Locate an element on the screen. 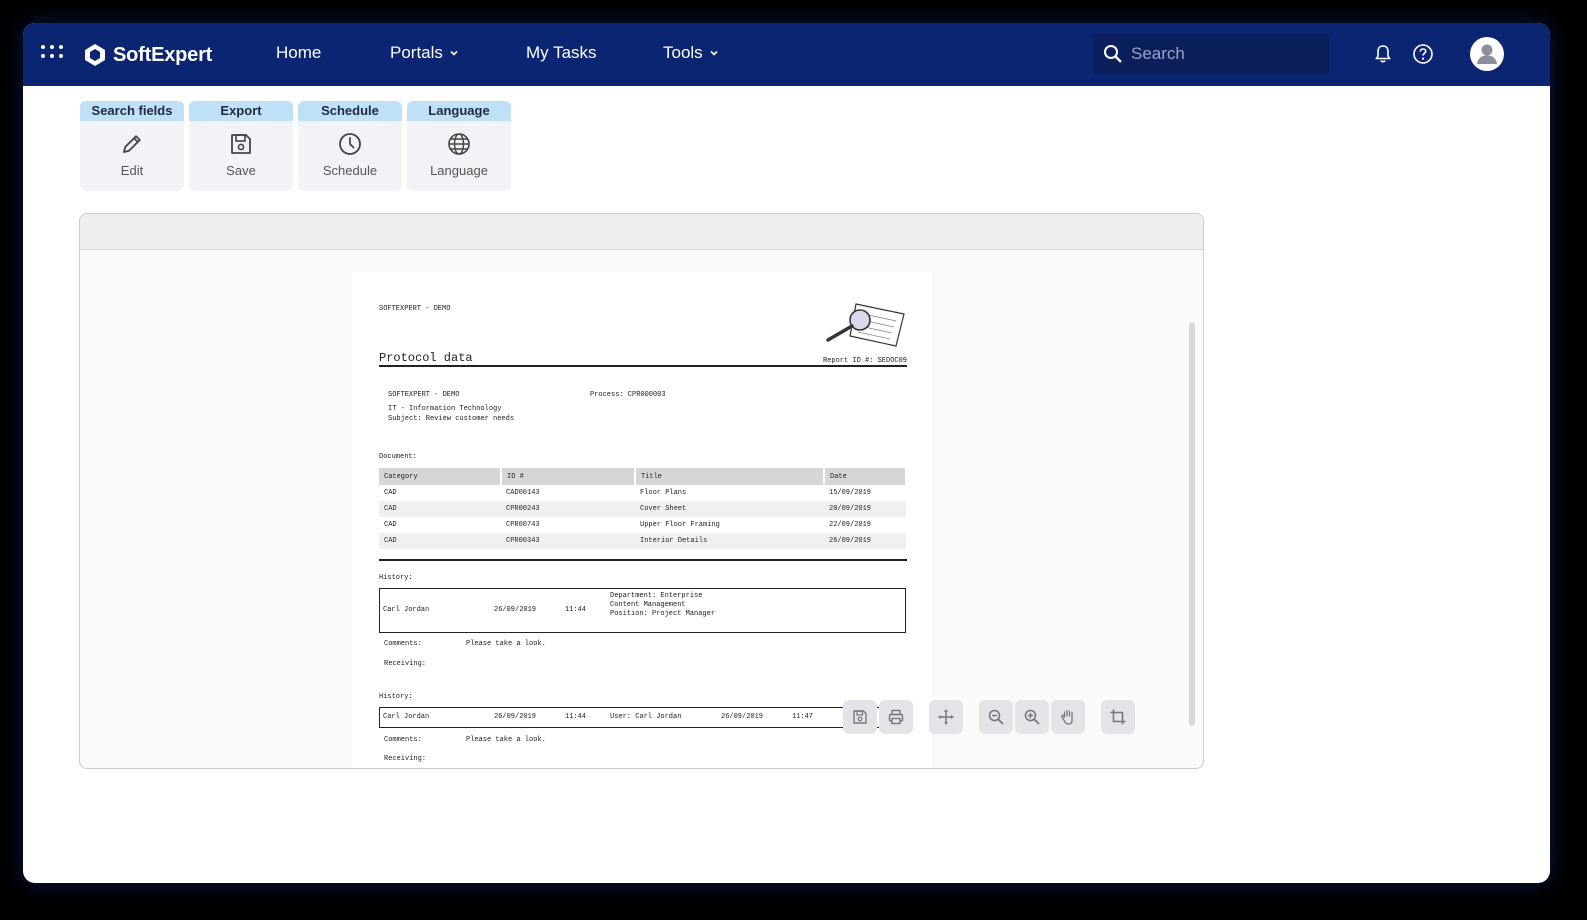  app-launcher-icon is located at coordinates (53, 54).